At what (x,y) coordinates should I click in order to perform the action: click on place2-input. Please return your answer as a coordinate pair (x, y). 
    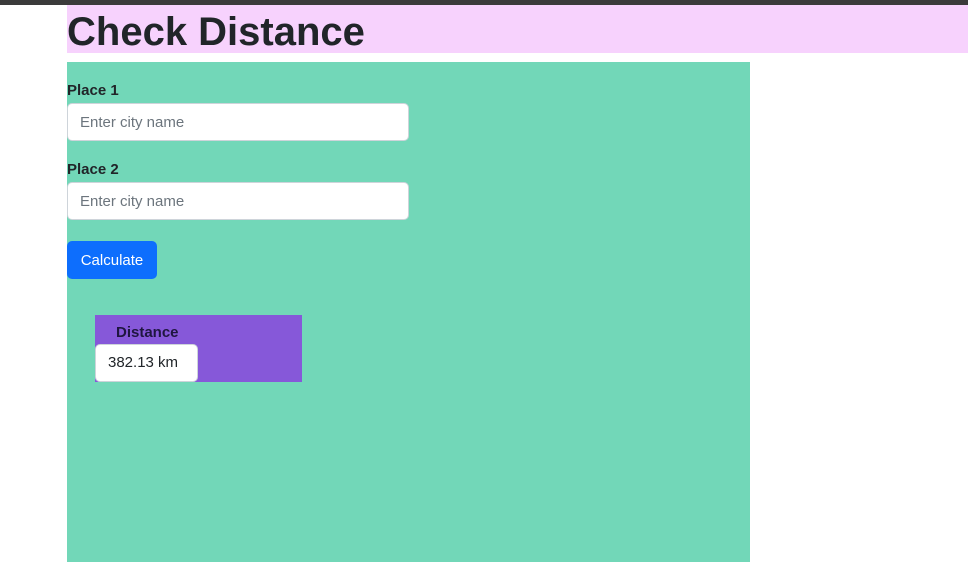
    Looking at the image, I should click on (238, 201).